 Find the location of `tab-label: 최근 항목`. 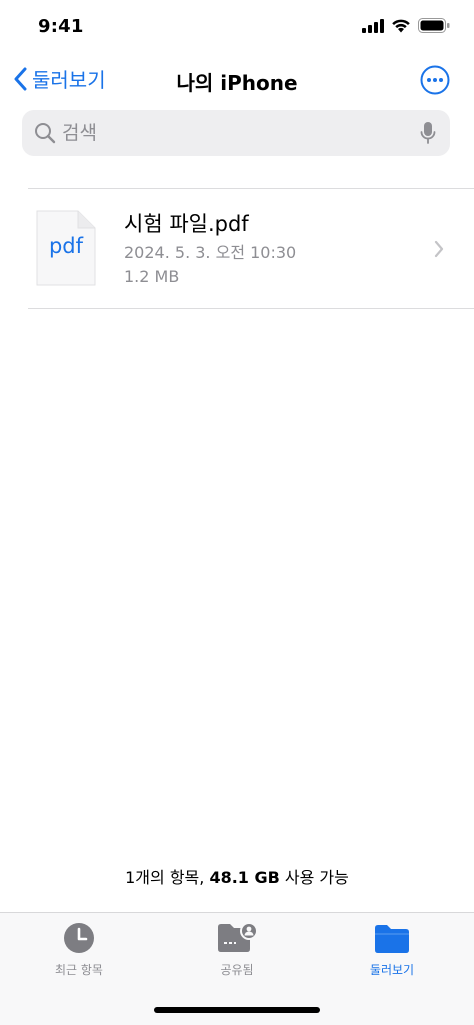

tab-label: 최근 항목 is located at coordinates (79, 970).